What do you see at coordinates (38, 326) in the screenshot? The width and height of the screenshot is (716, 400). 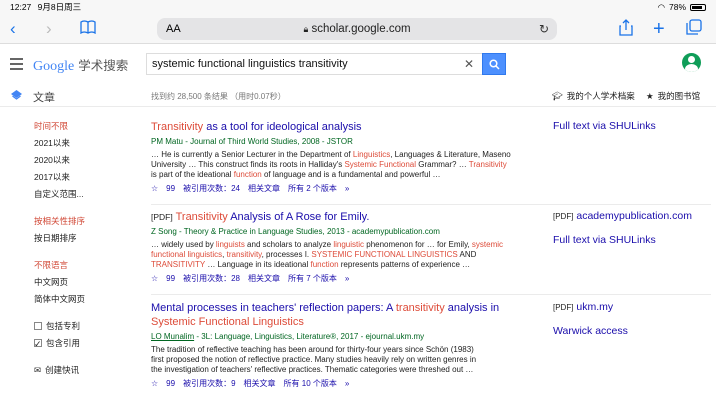 I see `patents-checkbox` at bounding box center [38, 326].